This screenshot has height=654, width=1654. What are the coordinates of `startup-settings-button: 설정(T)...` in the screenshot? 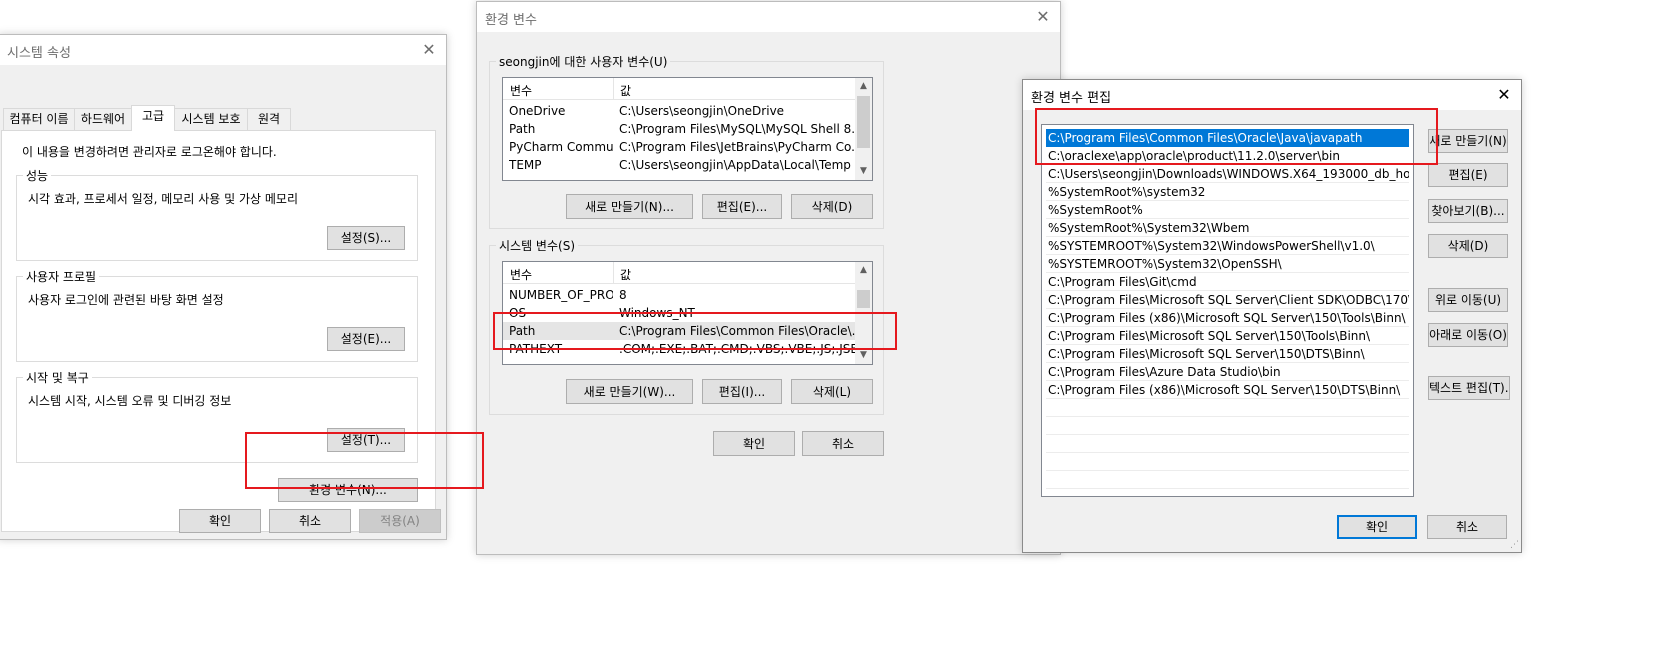 It's located at (366, 440).